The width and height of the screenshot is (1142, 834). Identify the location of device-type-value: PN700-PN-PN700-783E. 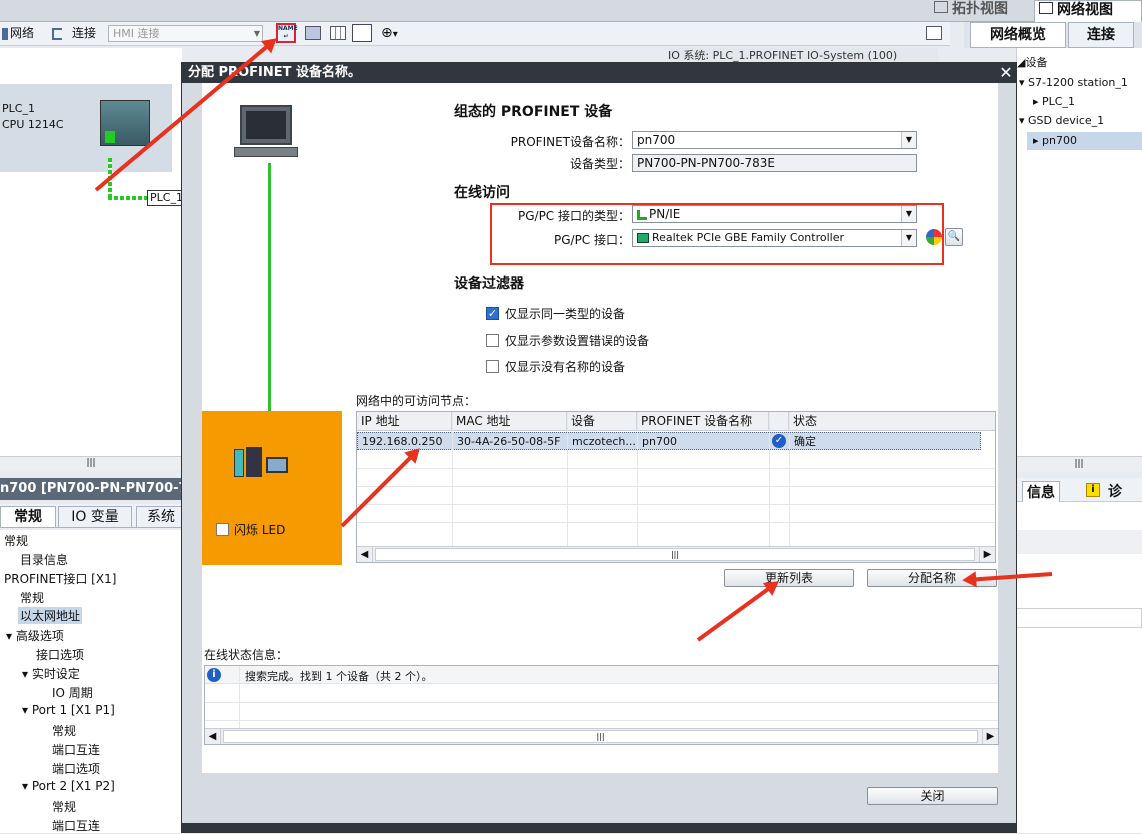
(706, 163).